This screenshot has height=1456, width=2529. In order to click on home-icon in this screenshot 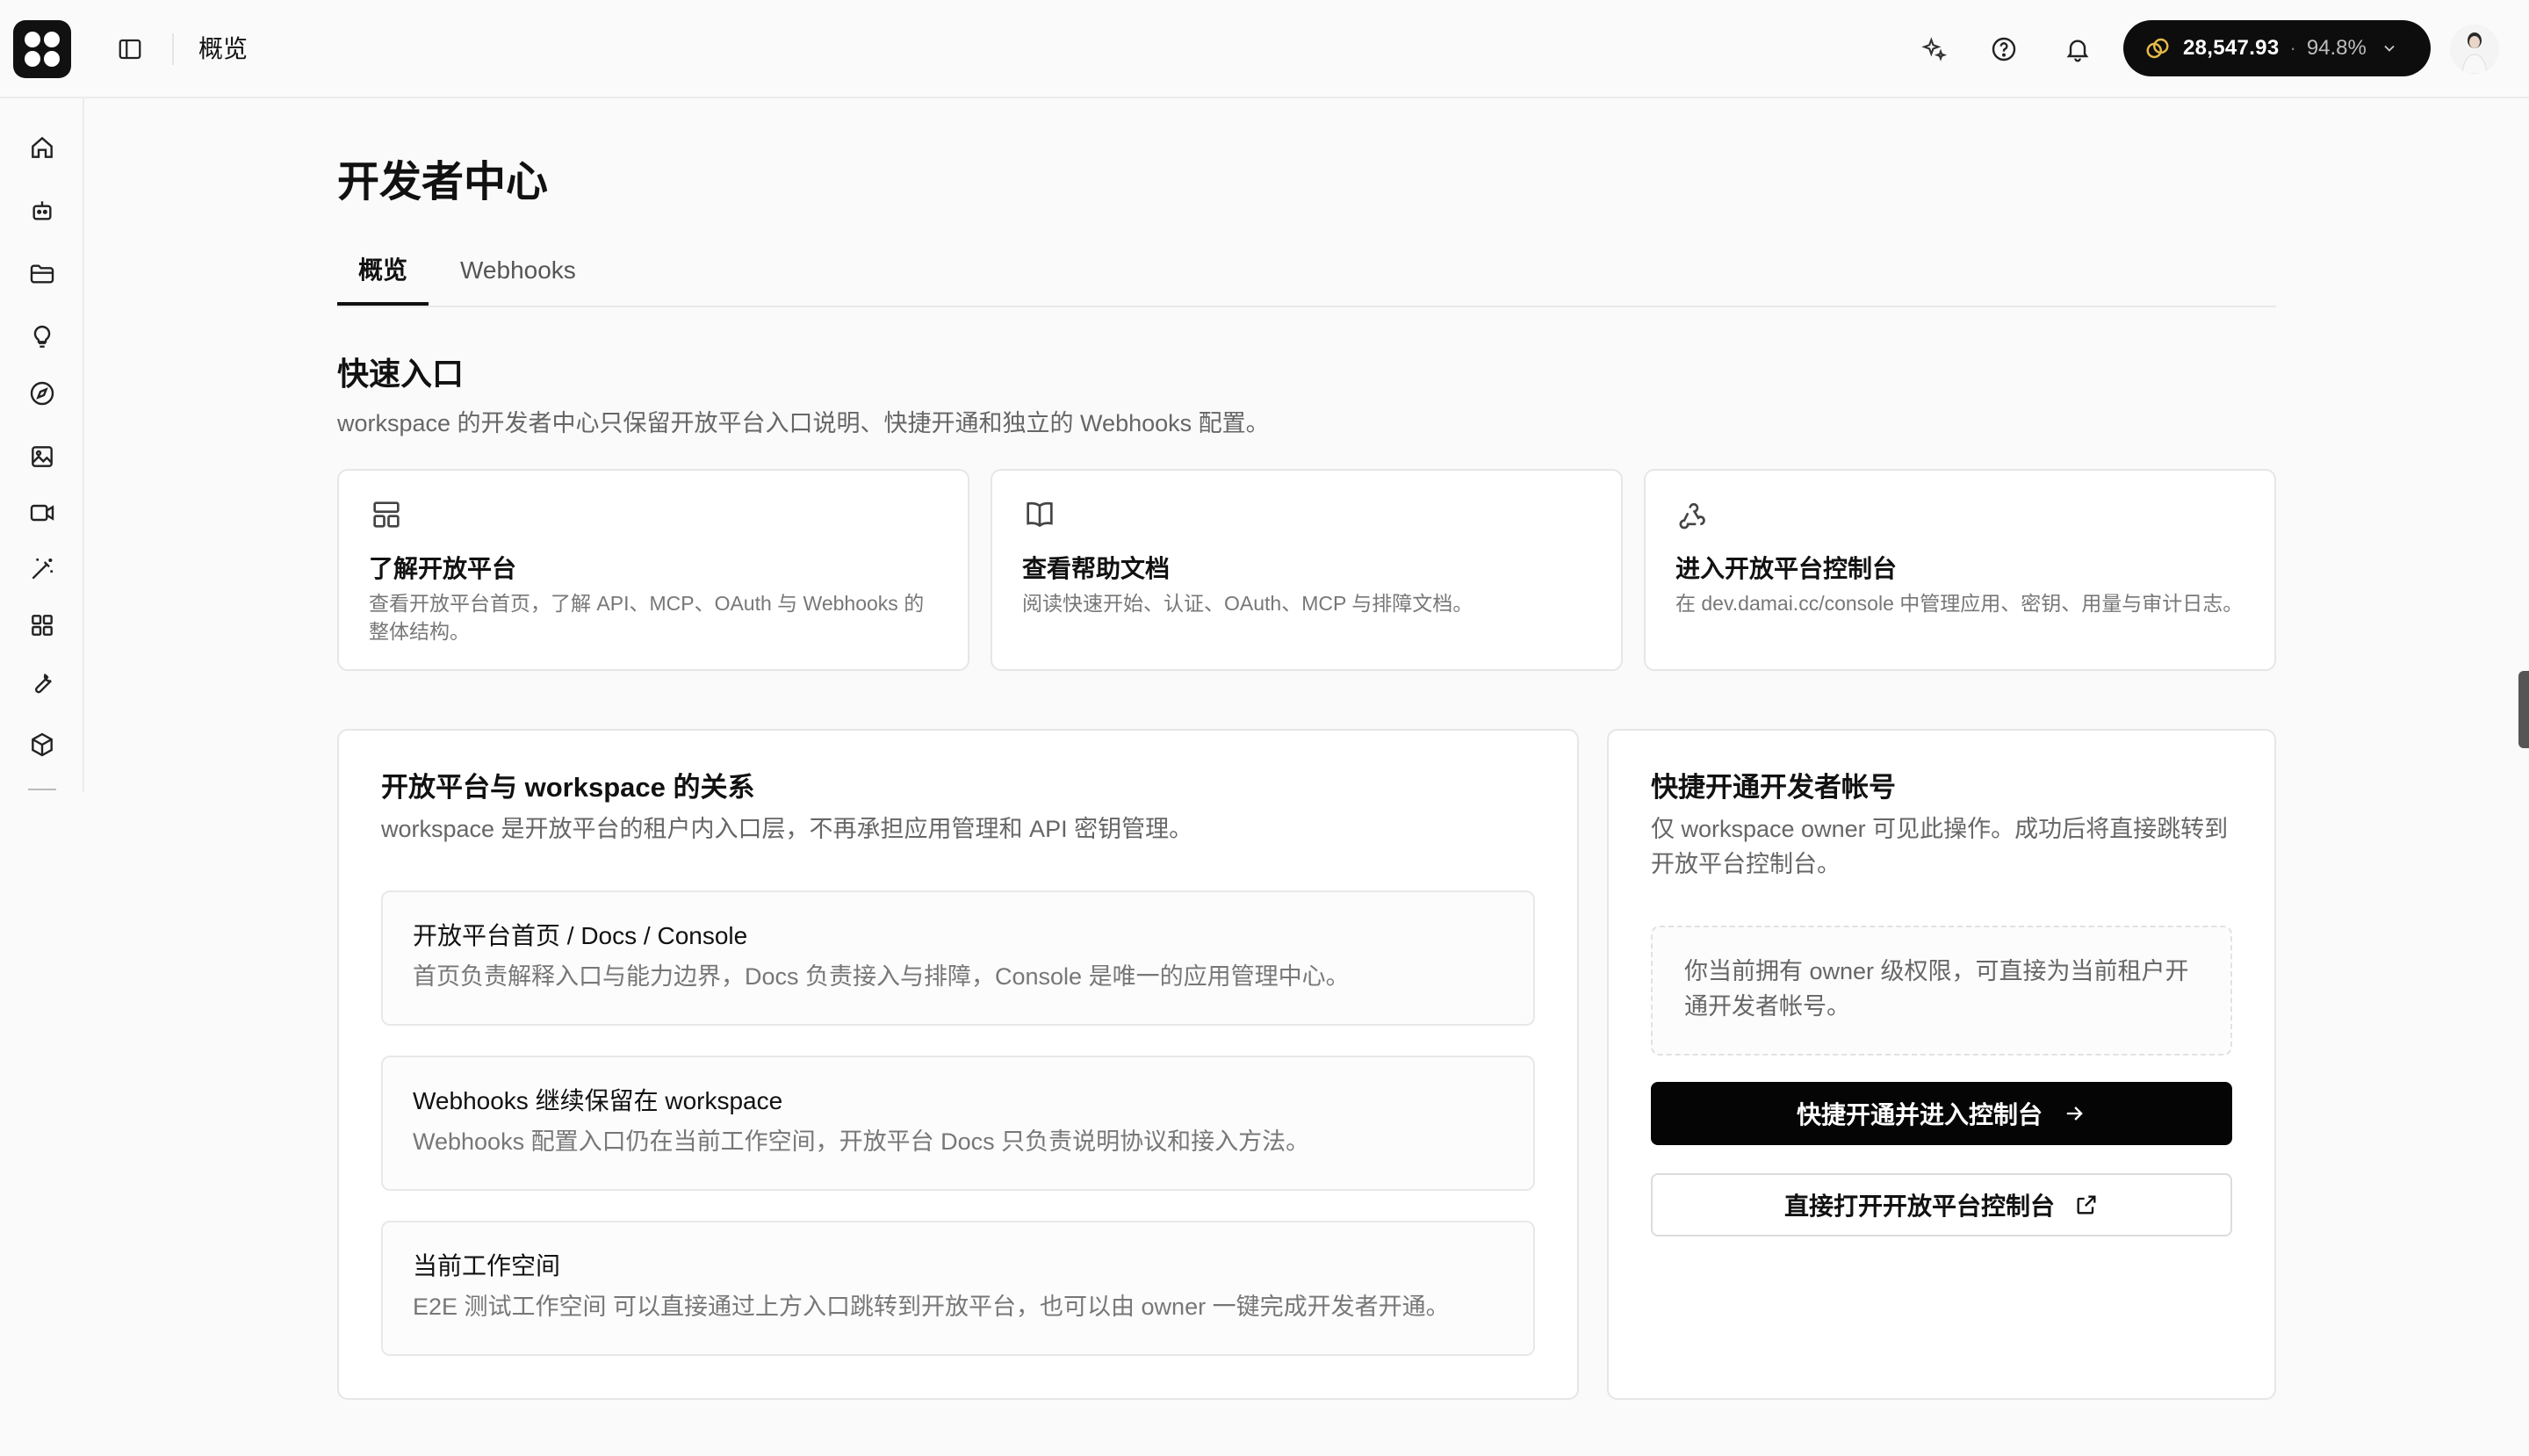, I will do `click(43, 147)`.